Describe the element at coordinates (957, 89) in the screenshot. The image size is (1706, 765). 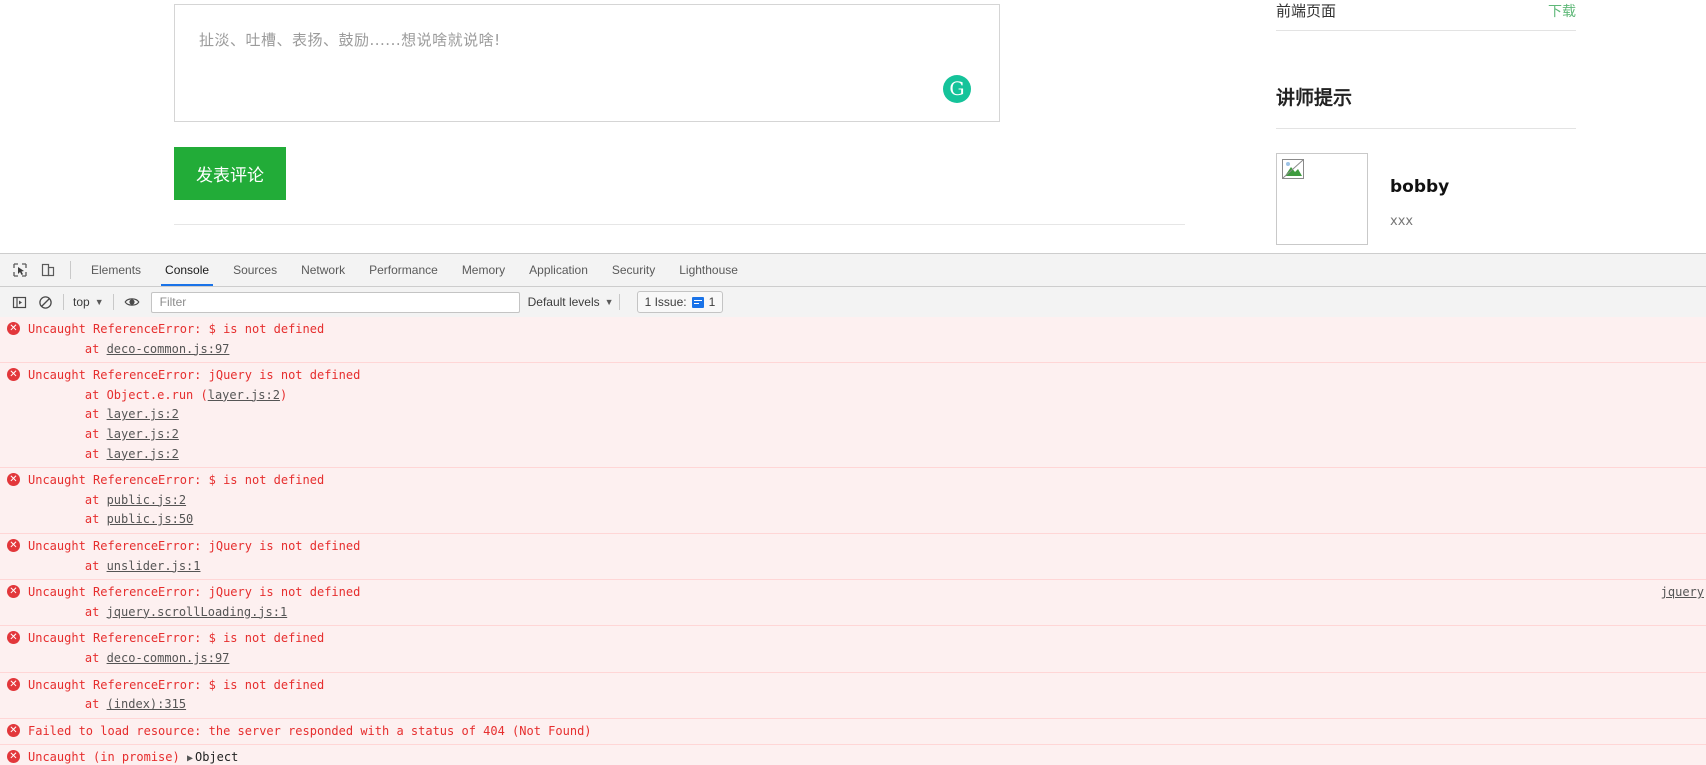
I see `grammarly-icon: G` at that location.